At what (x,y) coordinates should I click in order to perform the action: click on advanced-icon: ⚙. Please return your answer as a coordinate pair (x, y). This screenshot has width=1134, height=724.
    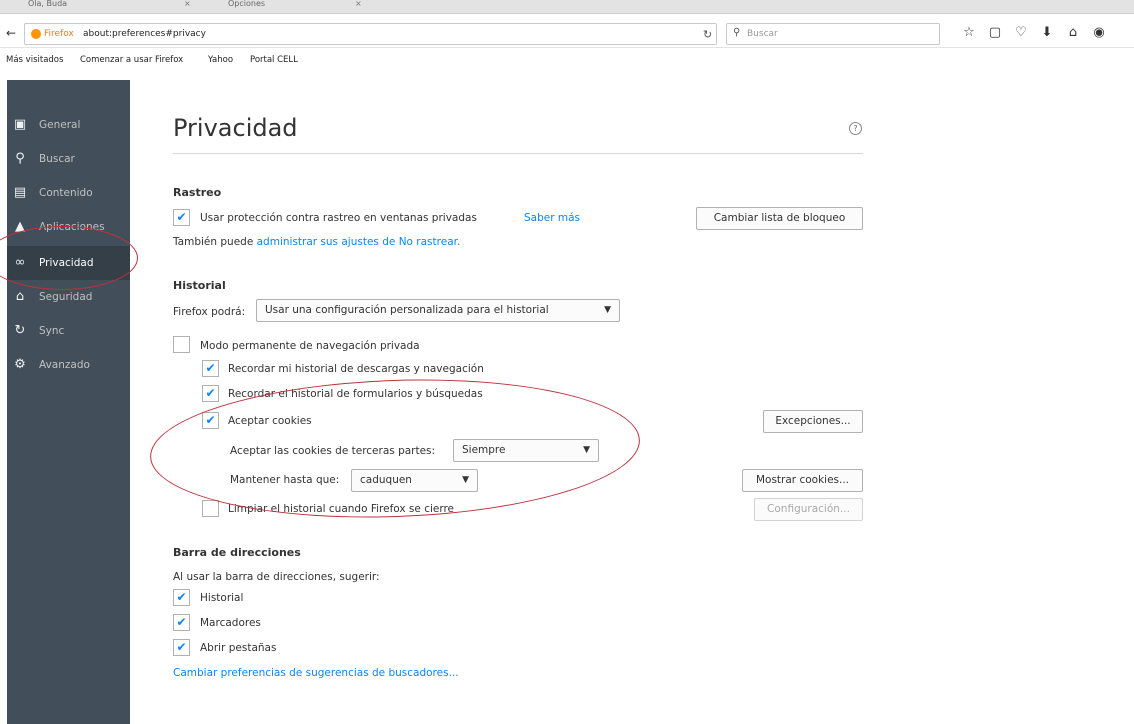
    Looking at the image, I should click on (20, 364).